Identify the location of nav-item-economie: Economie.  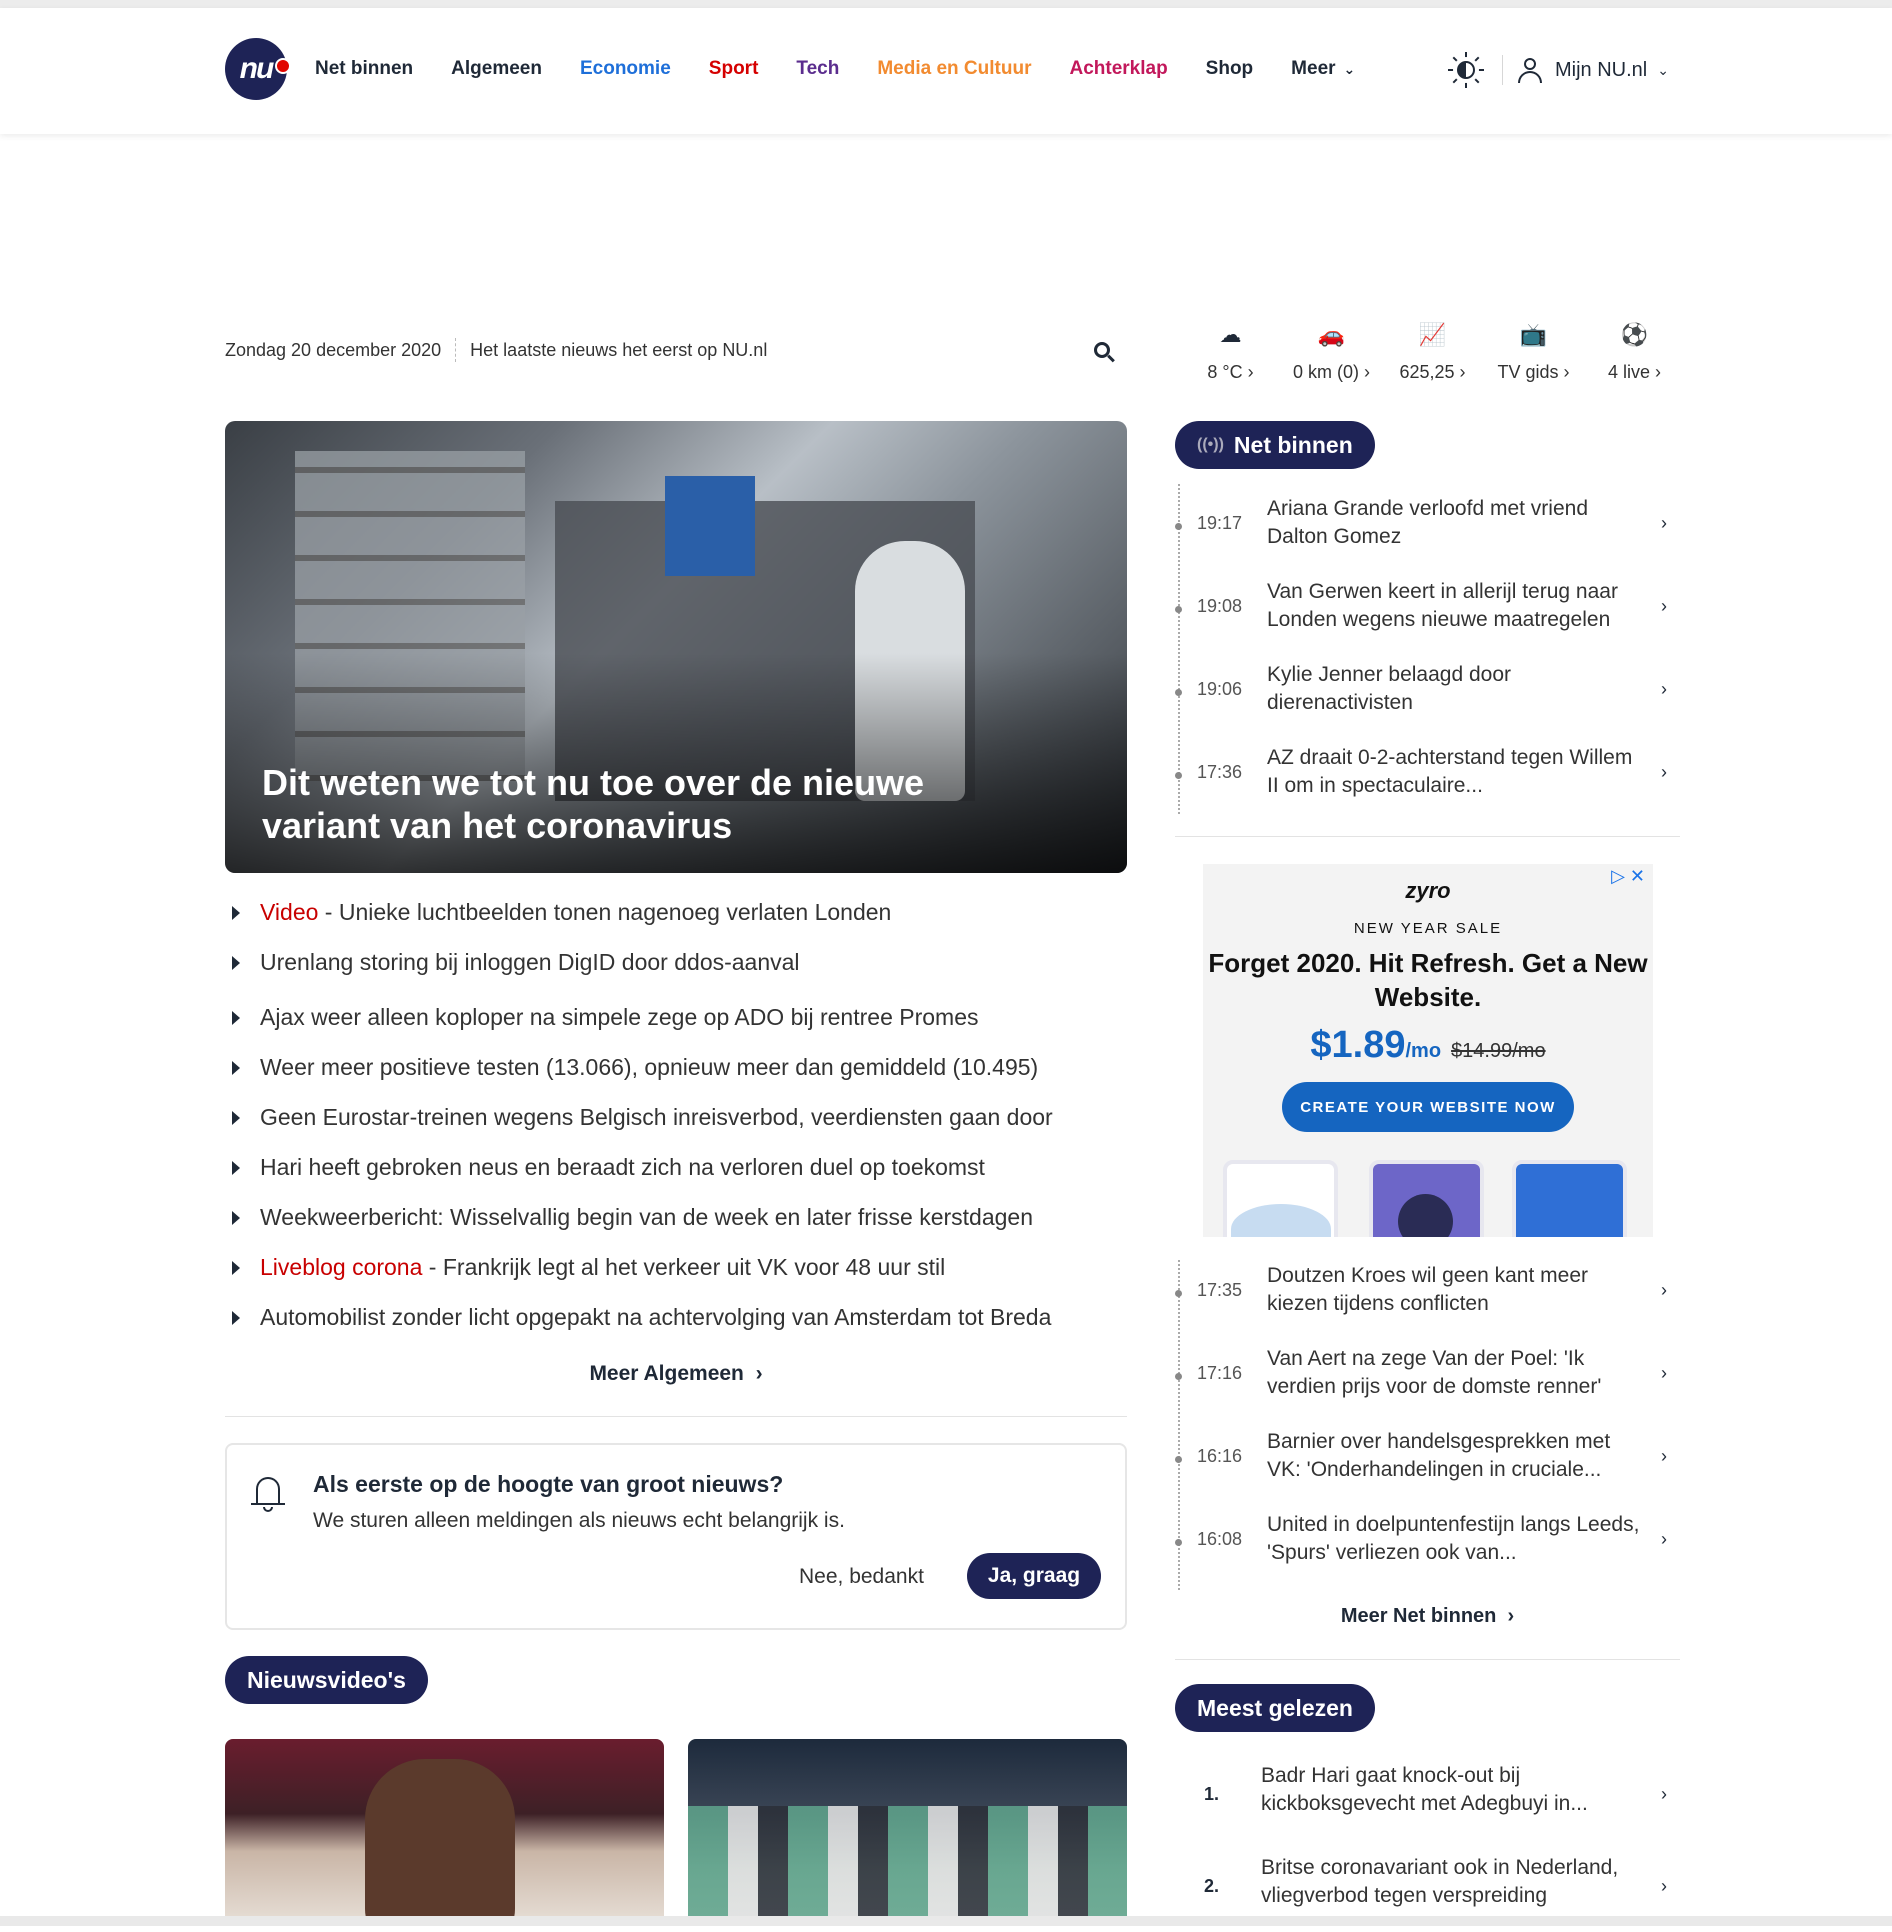
(625, 69).